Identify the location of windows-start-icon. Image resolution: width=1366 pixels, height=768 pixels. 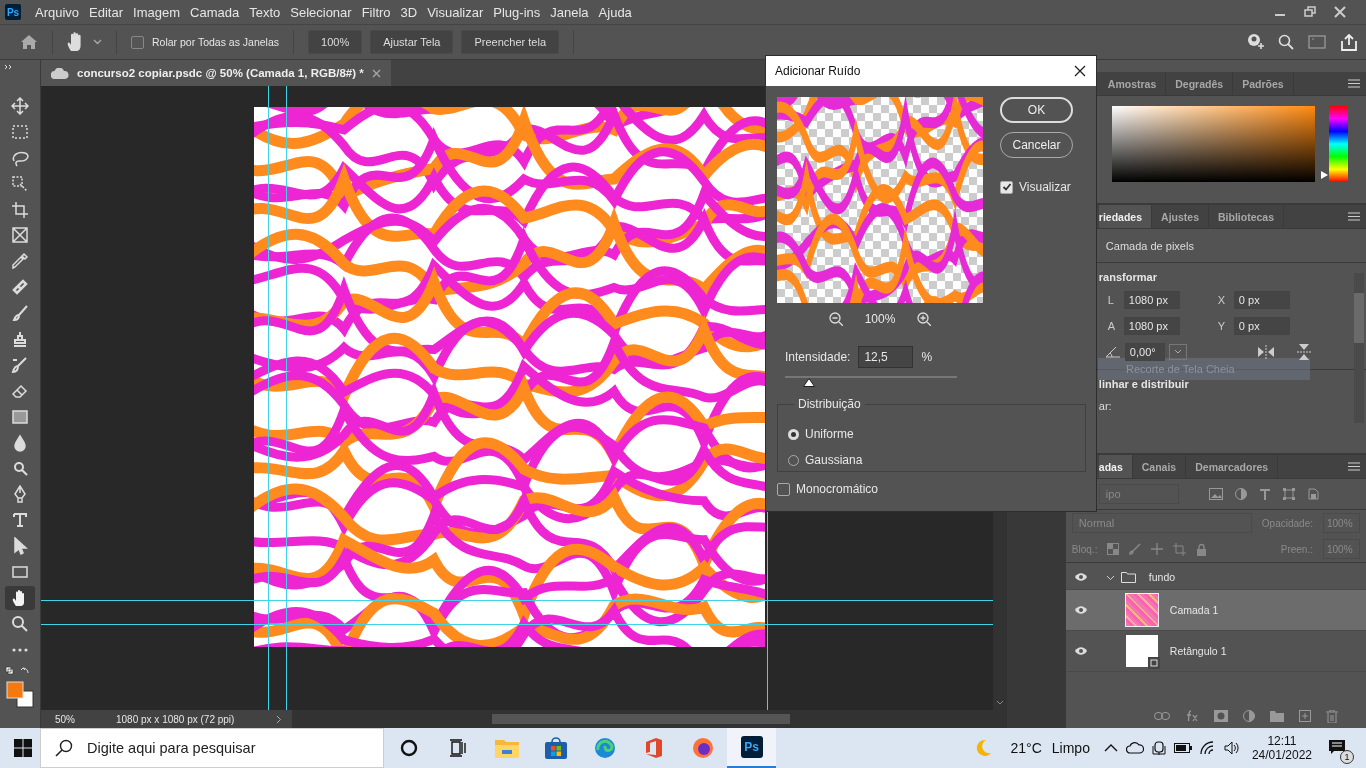
(23, 748).